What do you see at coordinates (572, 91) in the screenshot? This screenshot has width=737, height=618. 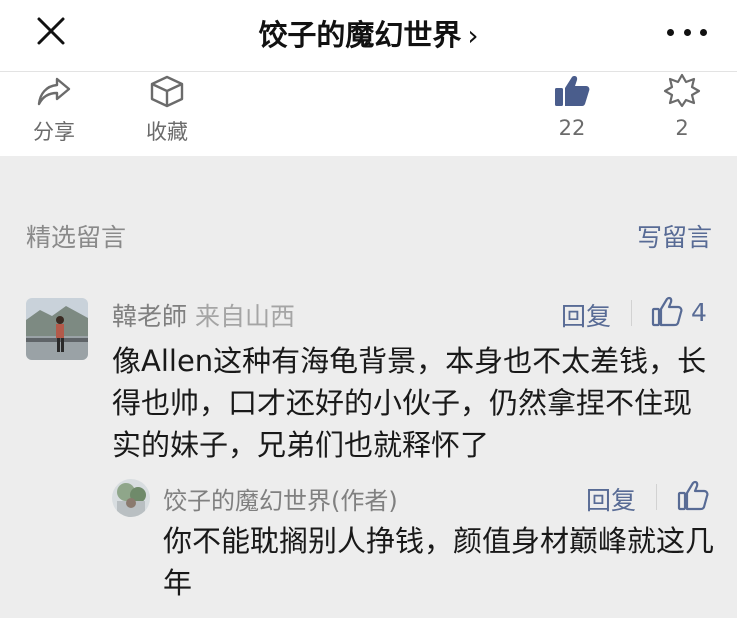 I see `thumbs-up-icon` at bounding box center [572, 91].